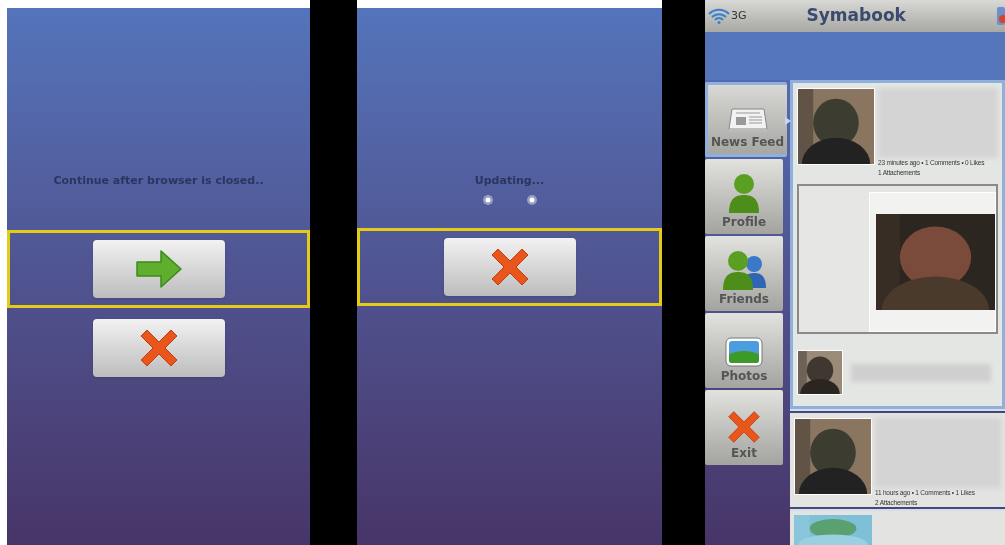 The width and height of the screenshot is (1005, 545). I want to click on close-icon, so click(744, 427).